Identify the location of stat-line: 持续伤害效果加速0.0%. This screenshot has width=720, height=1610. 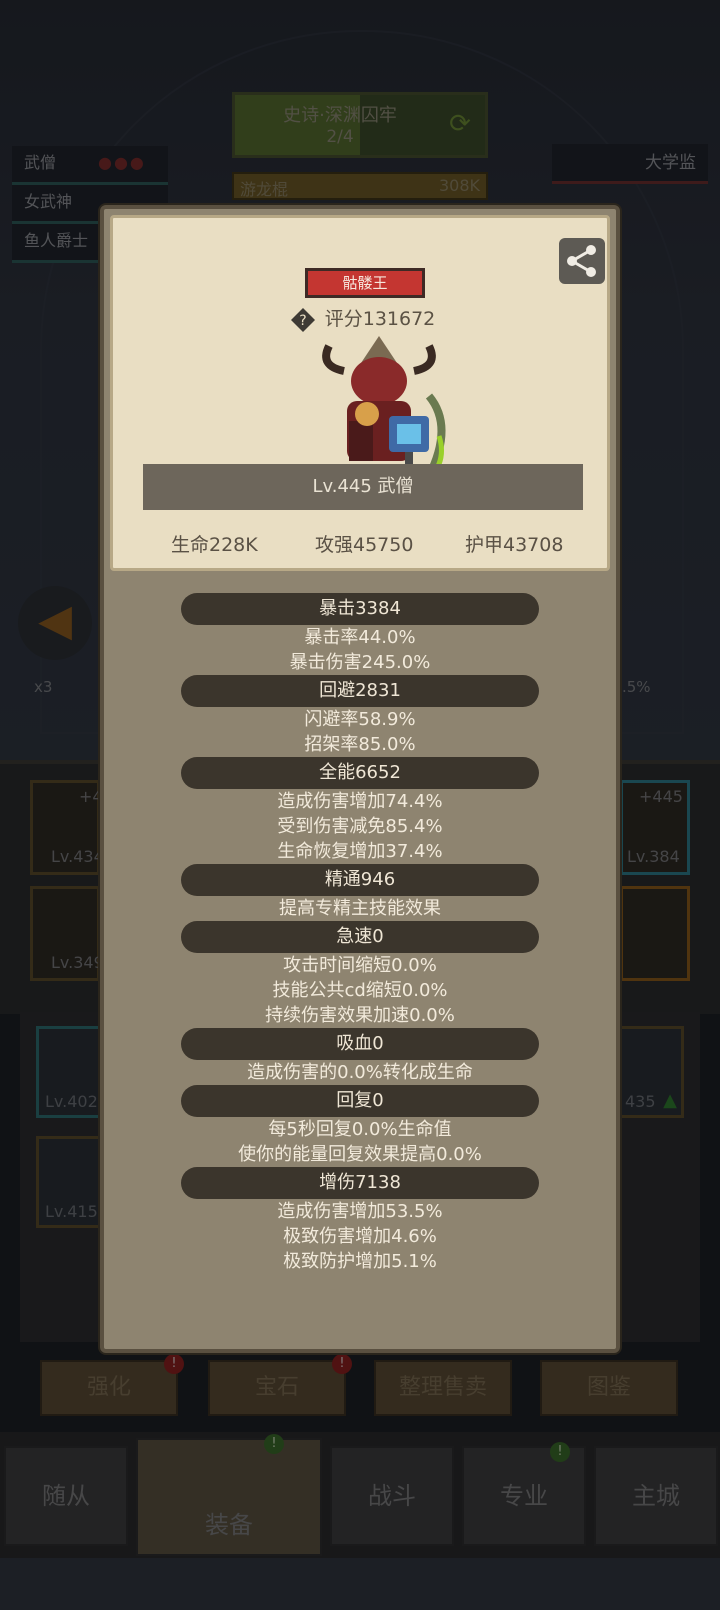
(360, 1015).